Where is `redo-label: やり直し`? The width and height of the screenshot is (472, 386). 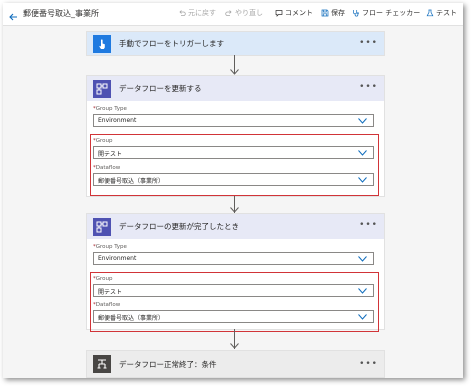 redo-label: やり直し is located at coordinates (249, 13).